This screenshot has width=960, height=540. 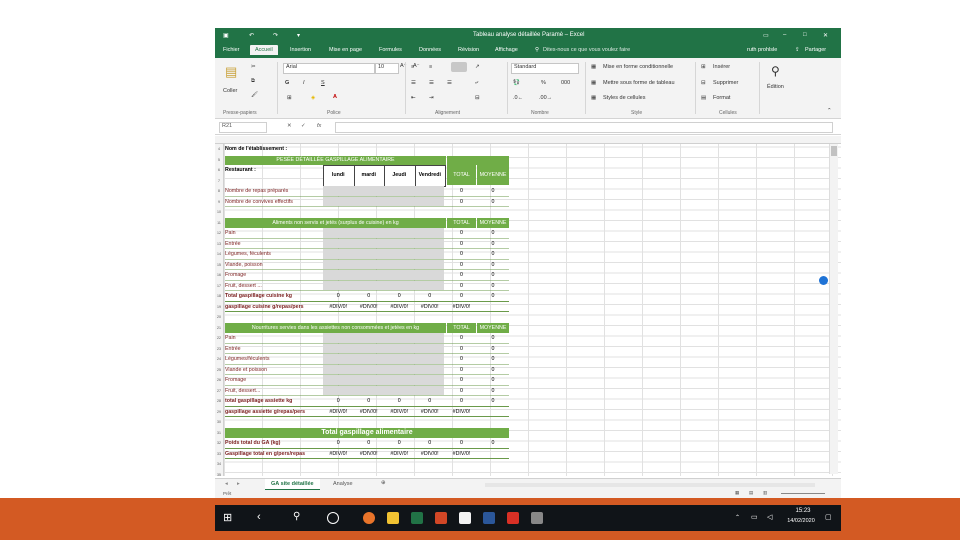 I want to click on cond-format-button: Mise en forme conditionnelle, so click(x=638, y=67).